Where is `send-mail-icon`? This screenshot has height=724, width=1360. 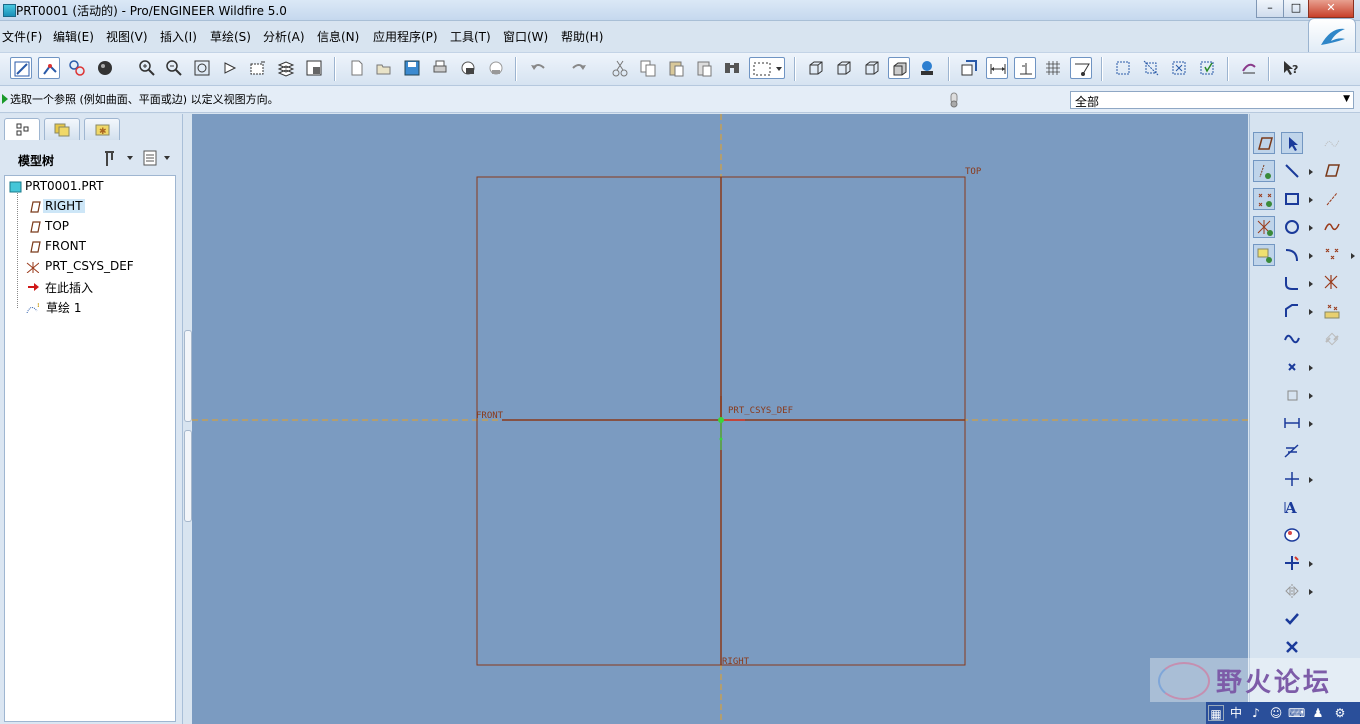 send-mail-icon is located at coordinates (468, 68).